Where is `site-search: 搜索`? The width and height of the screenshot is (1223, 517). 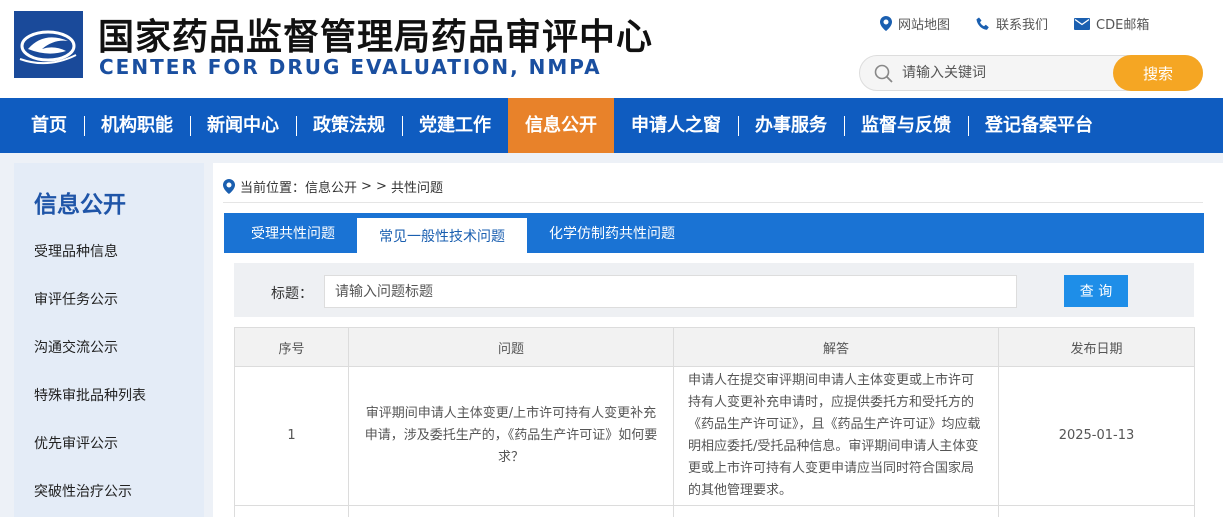 site-search: 搜索 is located at coordinates (1031, 73).